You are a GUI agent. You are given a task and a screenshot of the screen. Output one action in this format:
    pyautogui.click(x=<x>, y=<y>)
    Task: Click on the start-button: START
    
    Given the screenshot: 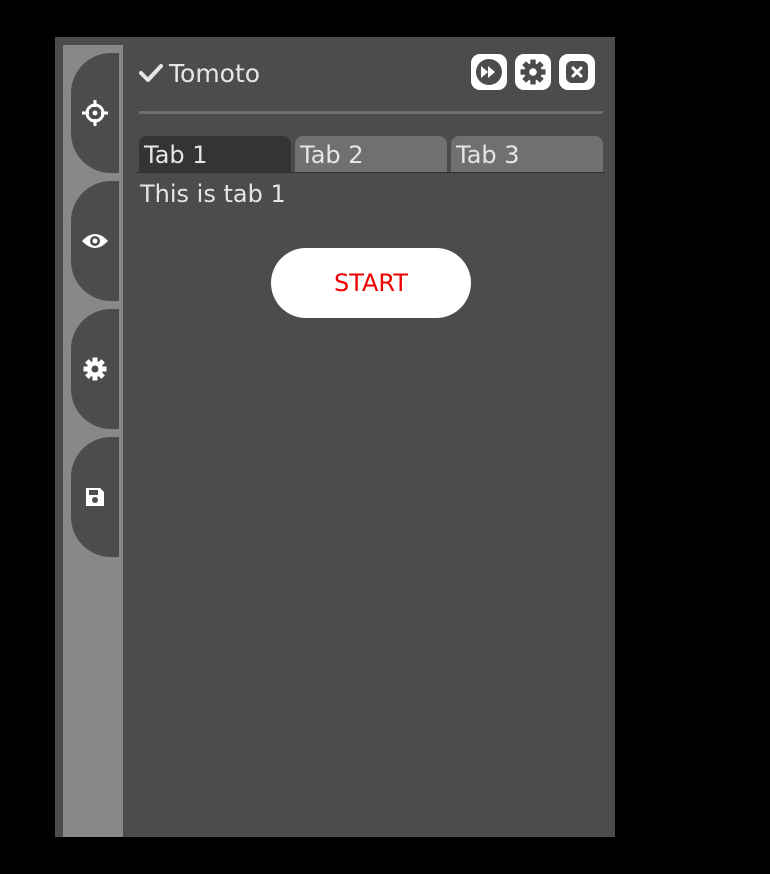 What is the action you would take?
    pyautogui.click(x=371, y=283)
    